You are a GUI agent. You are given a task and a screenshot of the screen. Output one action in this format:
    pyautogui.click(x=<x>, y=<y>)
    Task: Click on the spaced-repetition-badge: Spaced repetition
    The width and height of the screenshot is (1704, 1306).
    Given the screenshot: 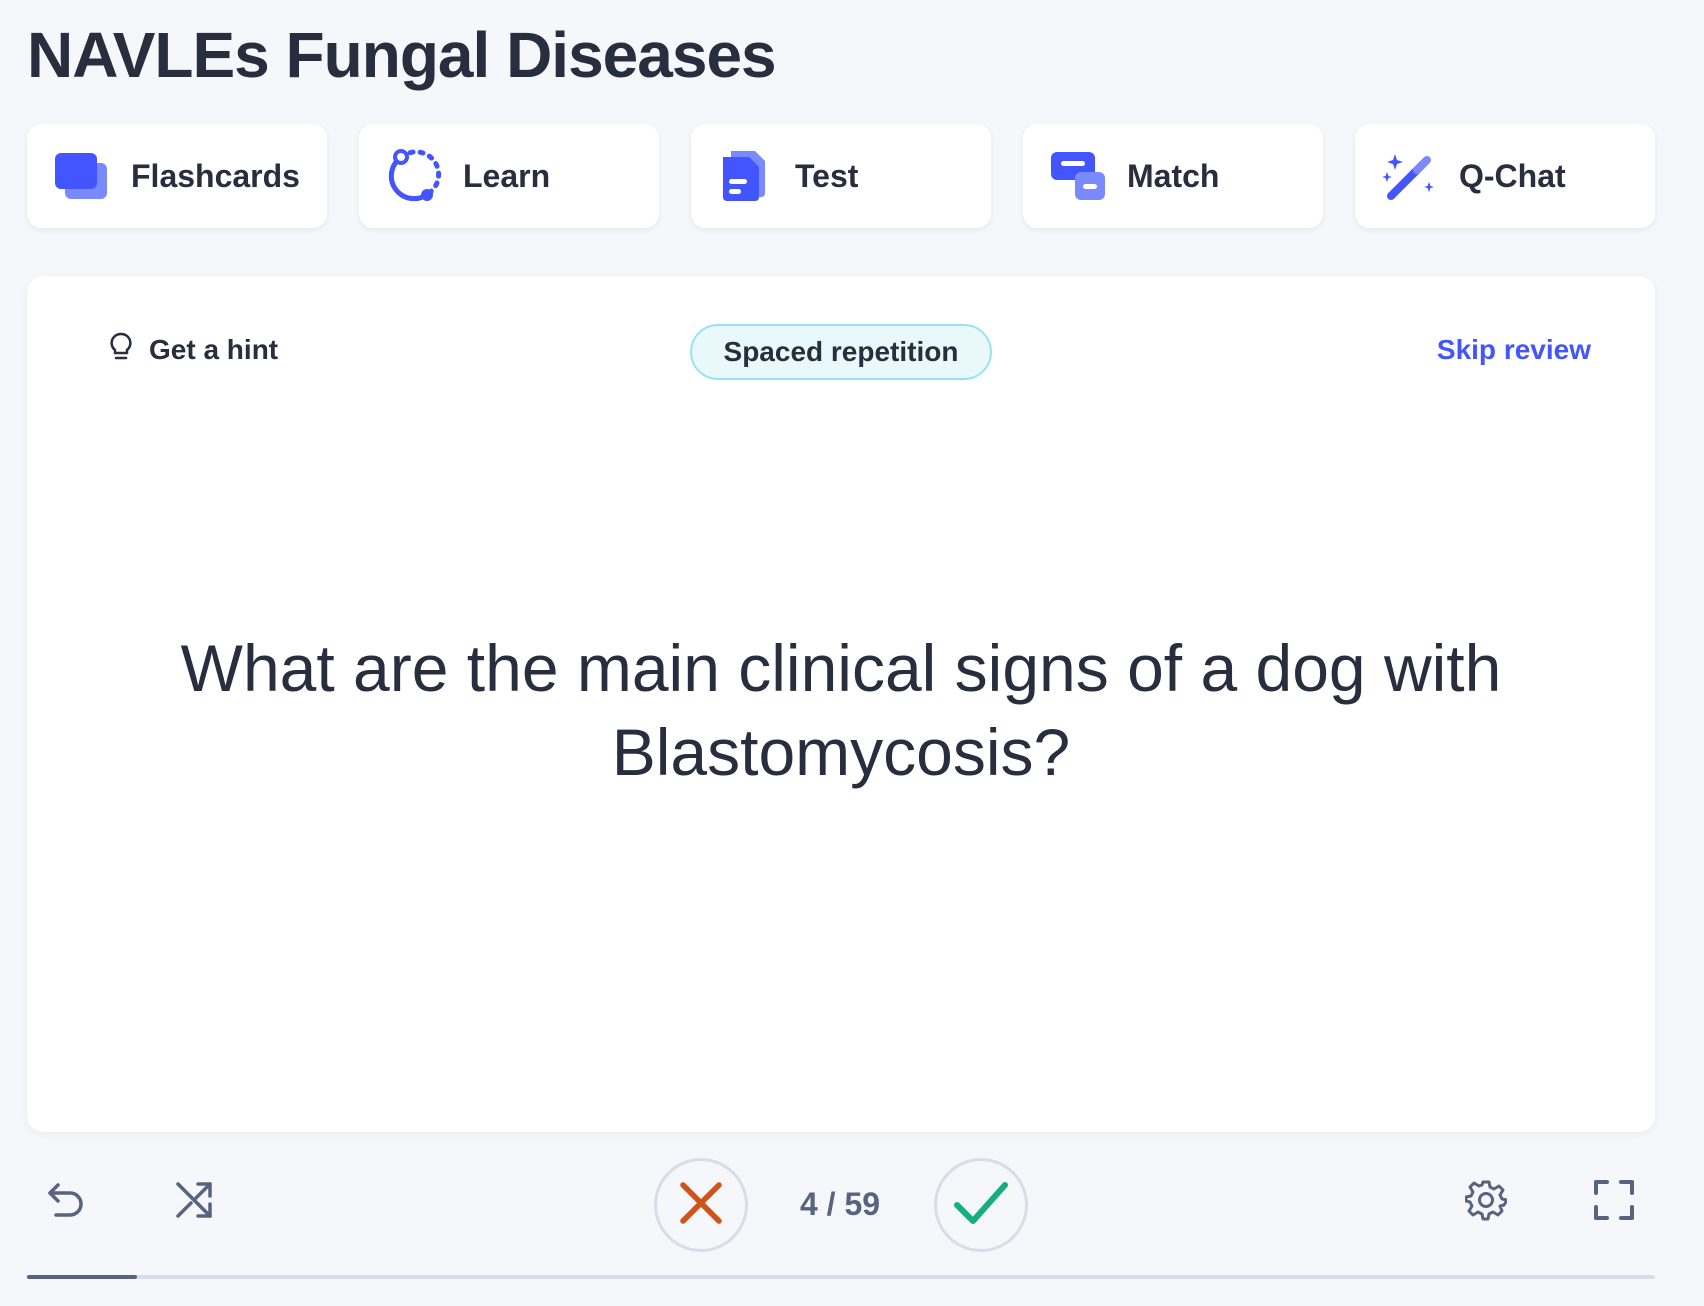 What is the action you would take?
    pyautogui.click(x=841, y=352)
    